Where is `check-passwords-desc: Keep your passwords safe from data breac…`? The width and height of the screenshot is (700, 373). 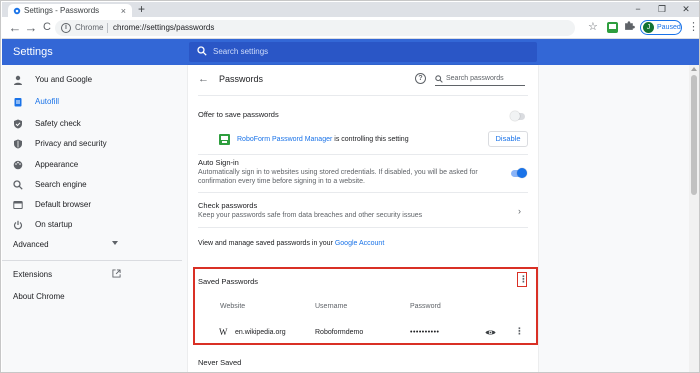
check-passwords-desc: Keep your passwords safe from data breac… is located at coordinates (310, 215).